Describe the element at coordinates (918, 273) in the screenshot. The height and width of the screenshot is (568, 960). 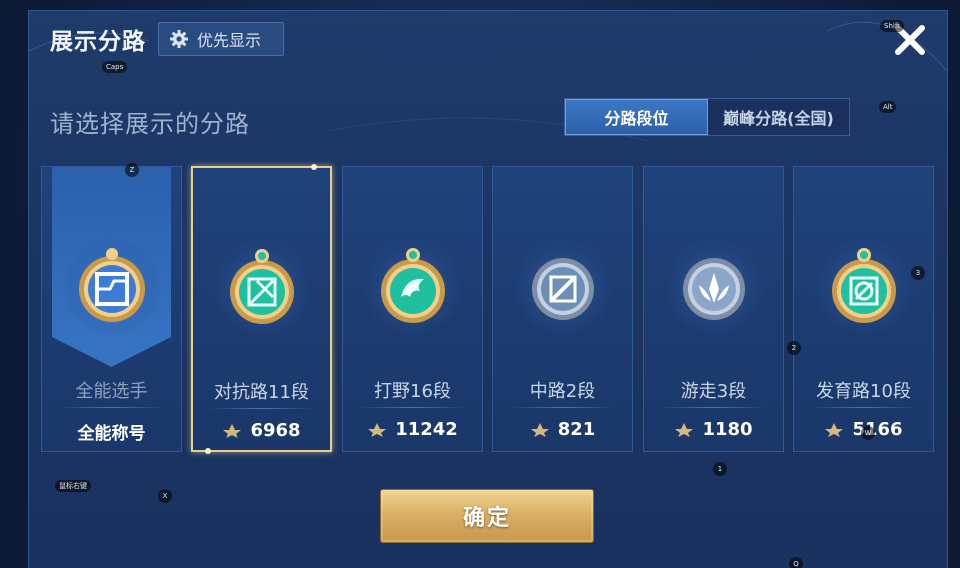
I see `key-hint-3: 3` at that location.